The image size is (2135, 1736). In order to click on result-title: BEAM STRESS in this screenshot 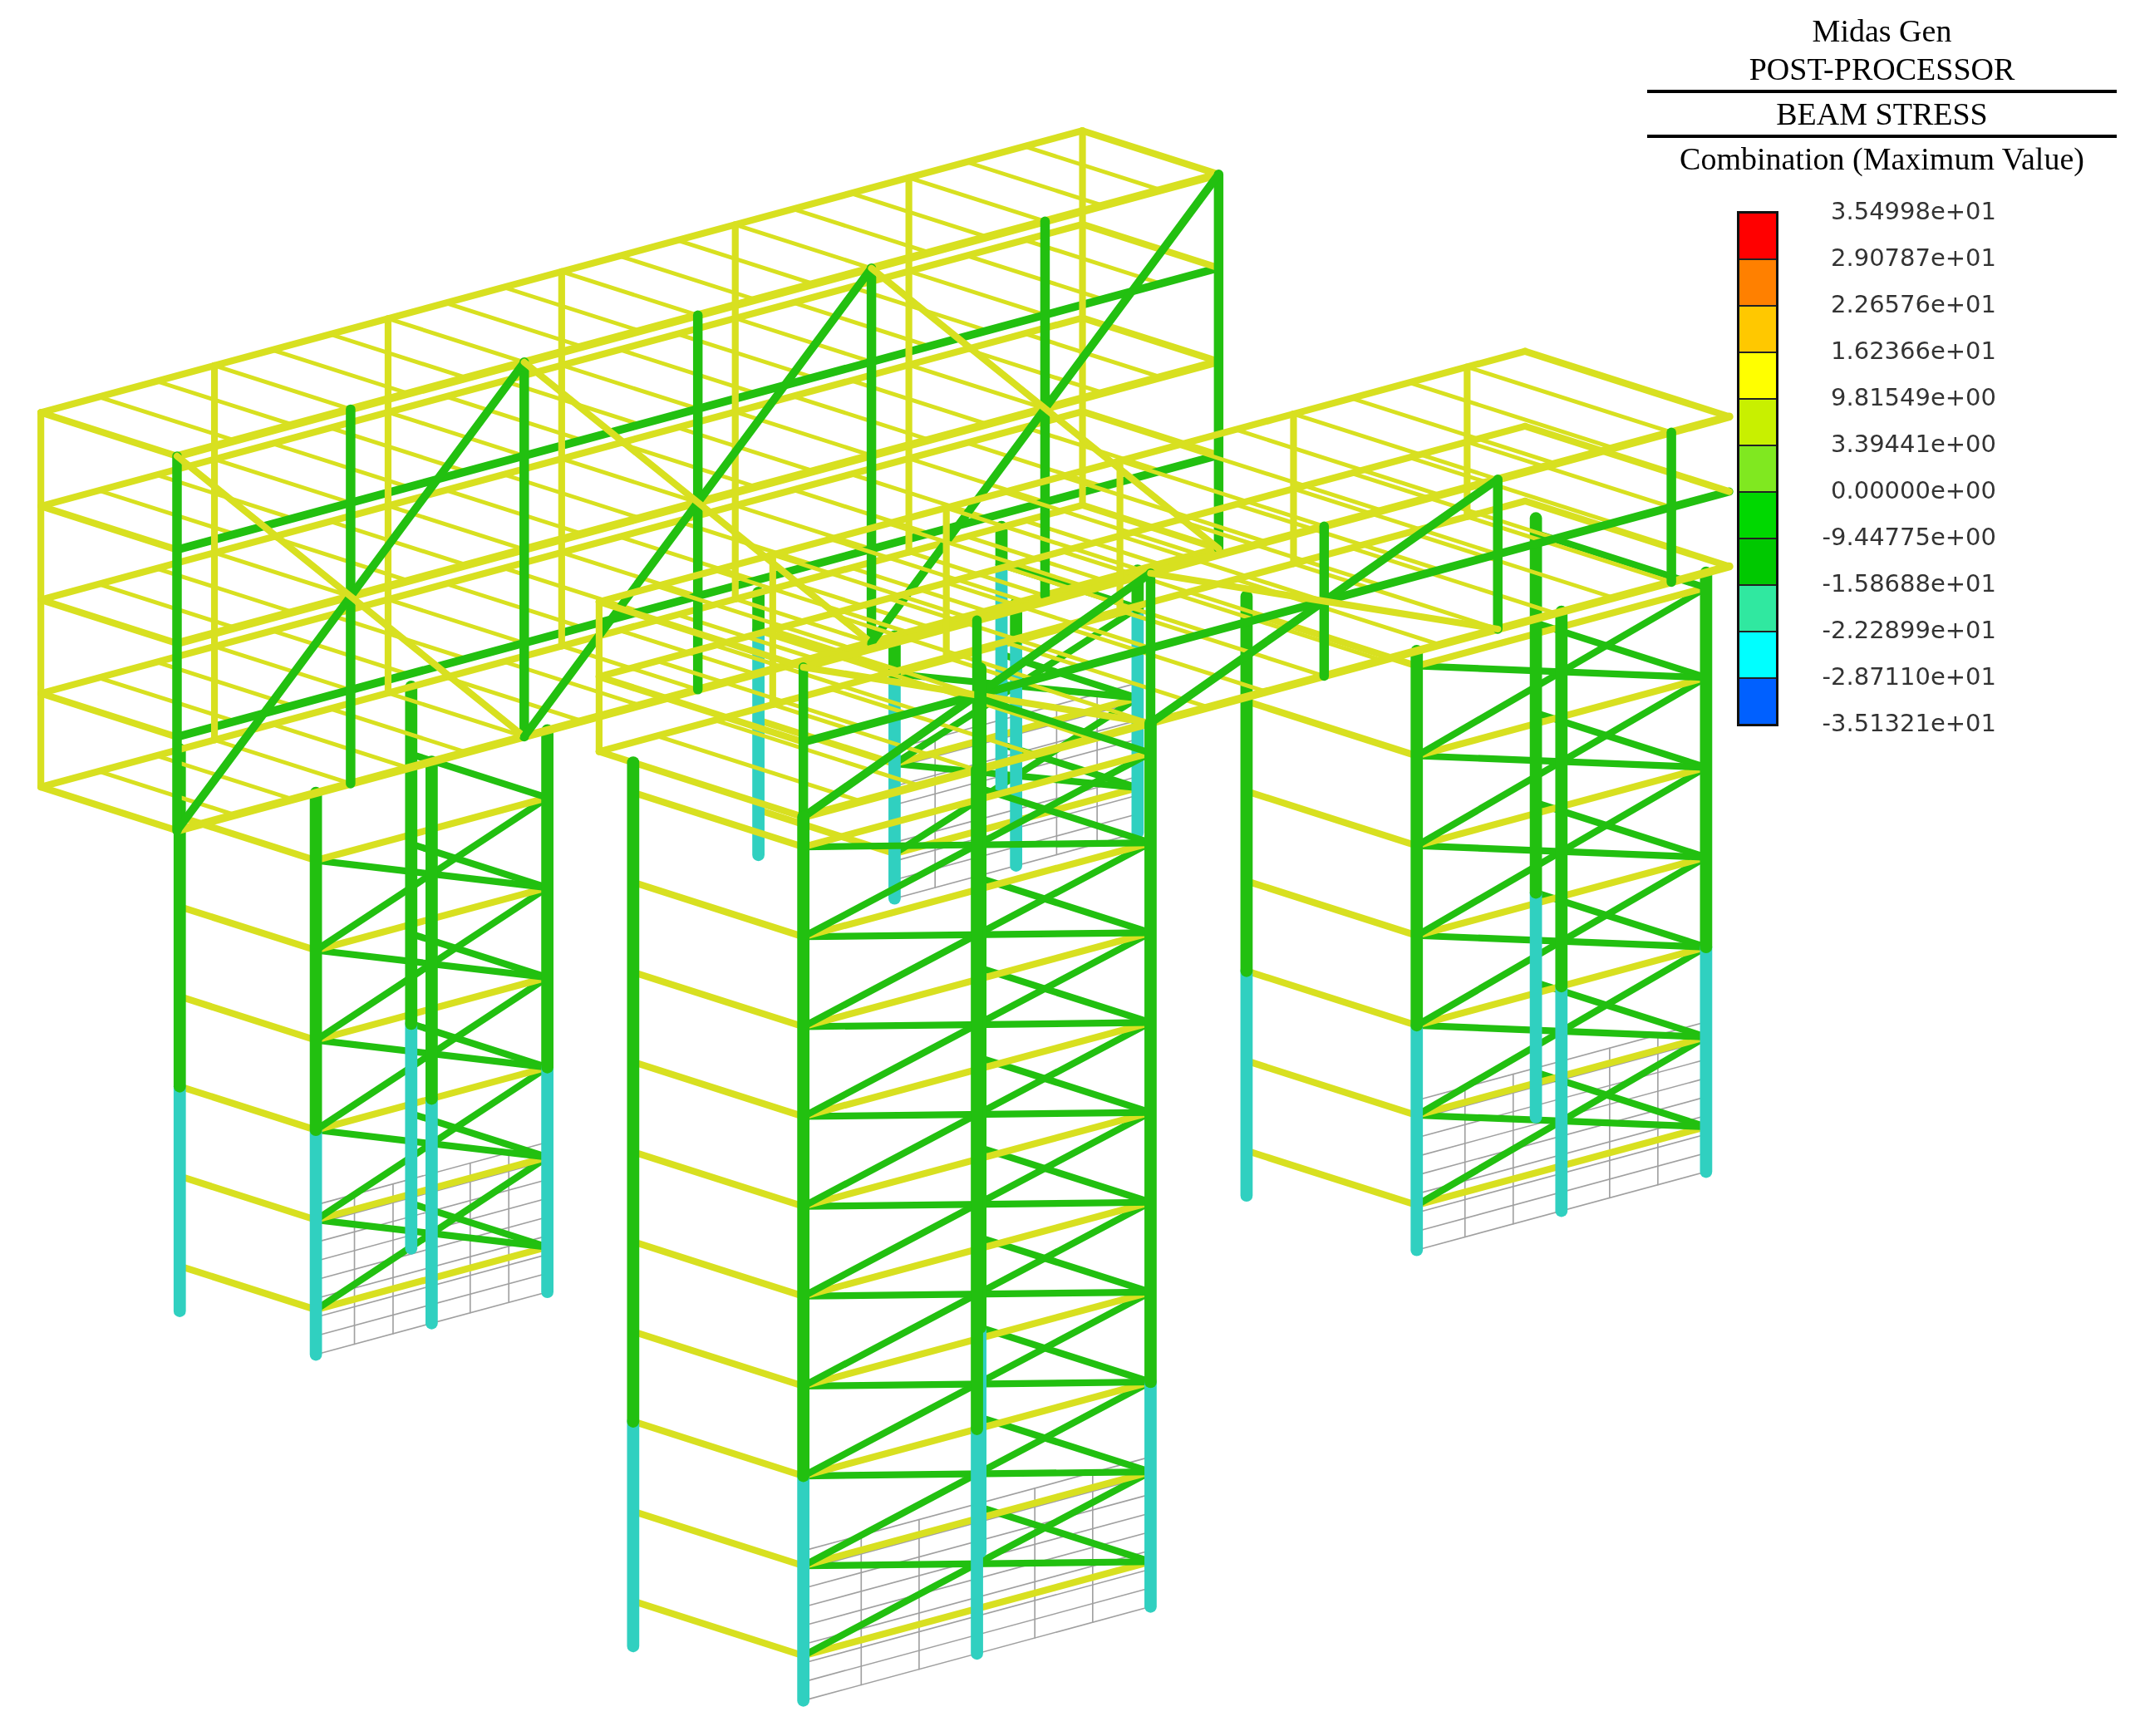, I will do `click(1882, 114)`.